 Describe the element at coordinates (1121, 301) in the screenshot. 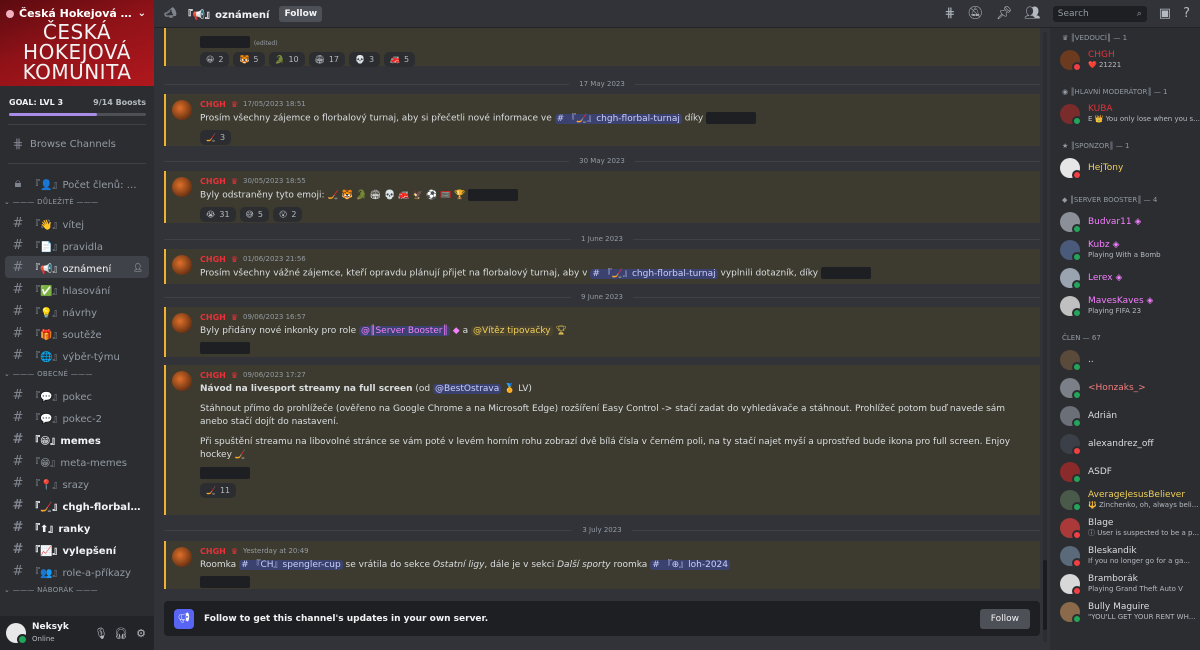

I see `member-name: MavesKaves ◈` at that location.